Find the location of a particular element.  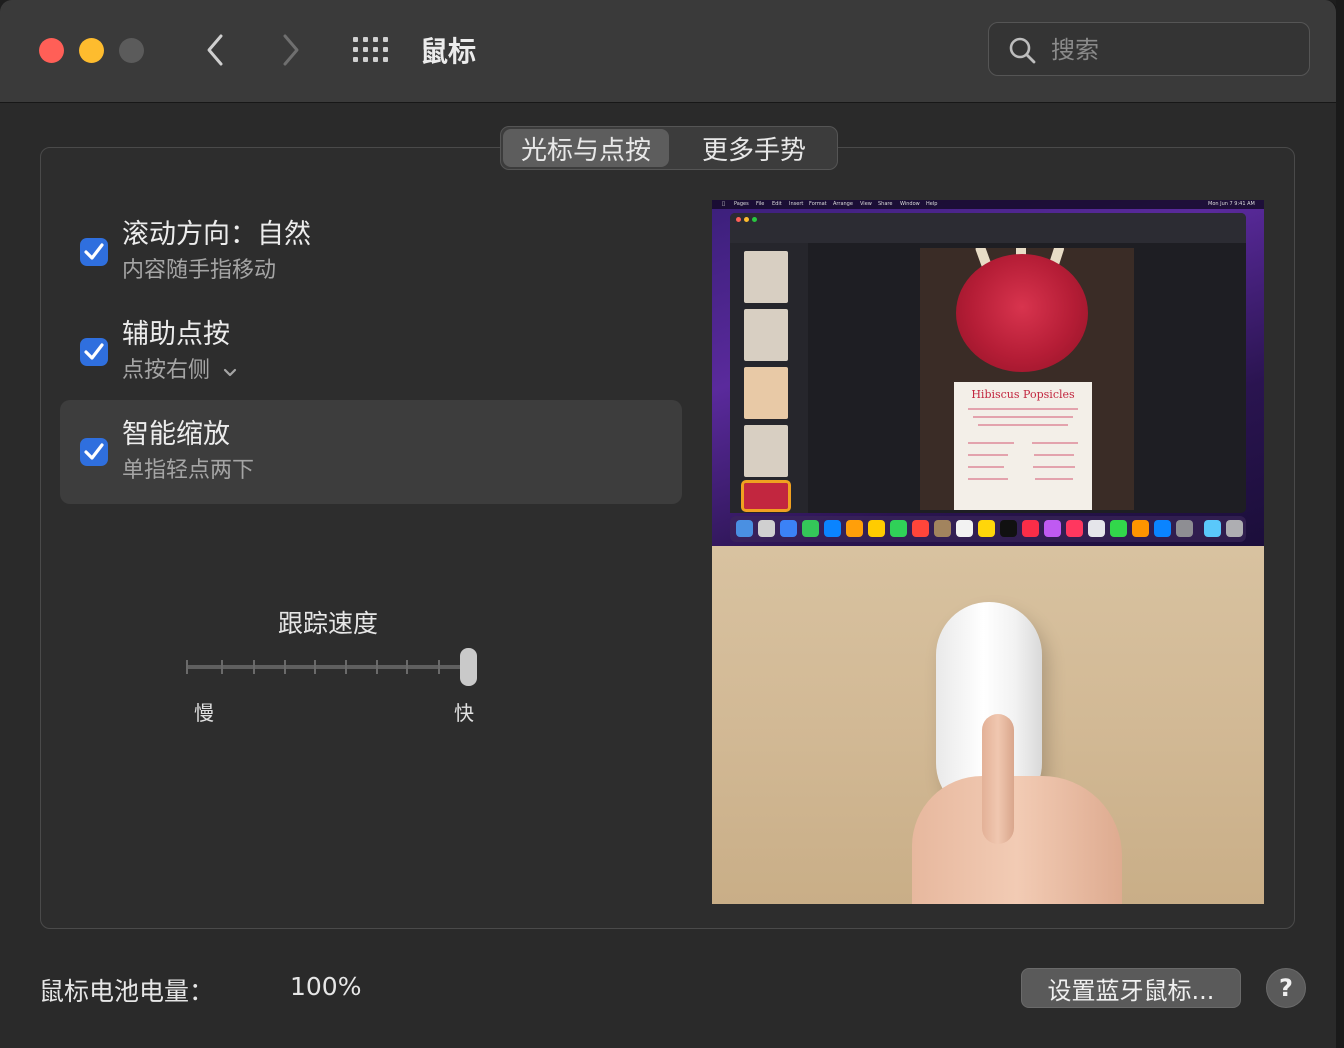

option-subtitle: 点按右侧 is located at coordinates (166, 370).